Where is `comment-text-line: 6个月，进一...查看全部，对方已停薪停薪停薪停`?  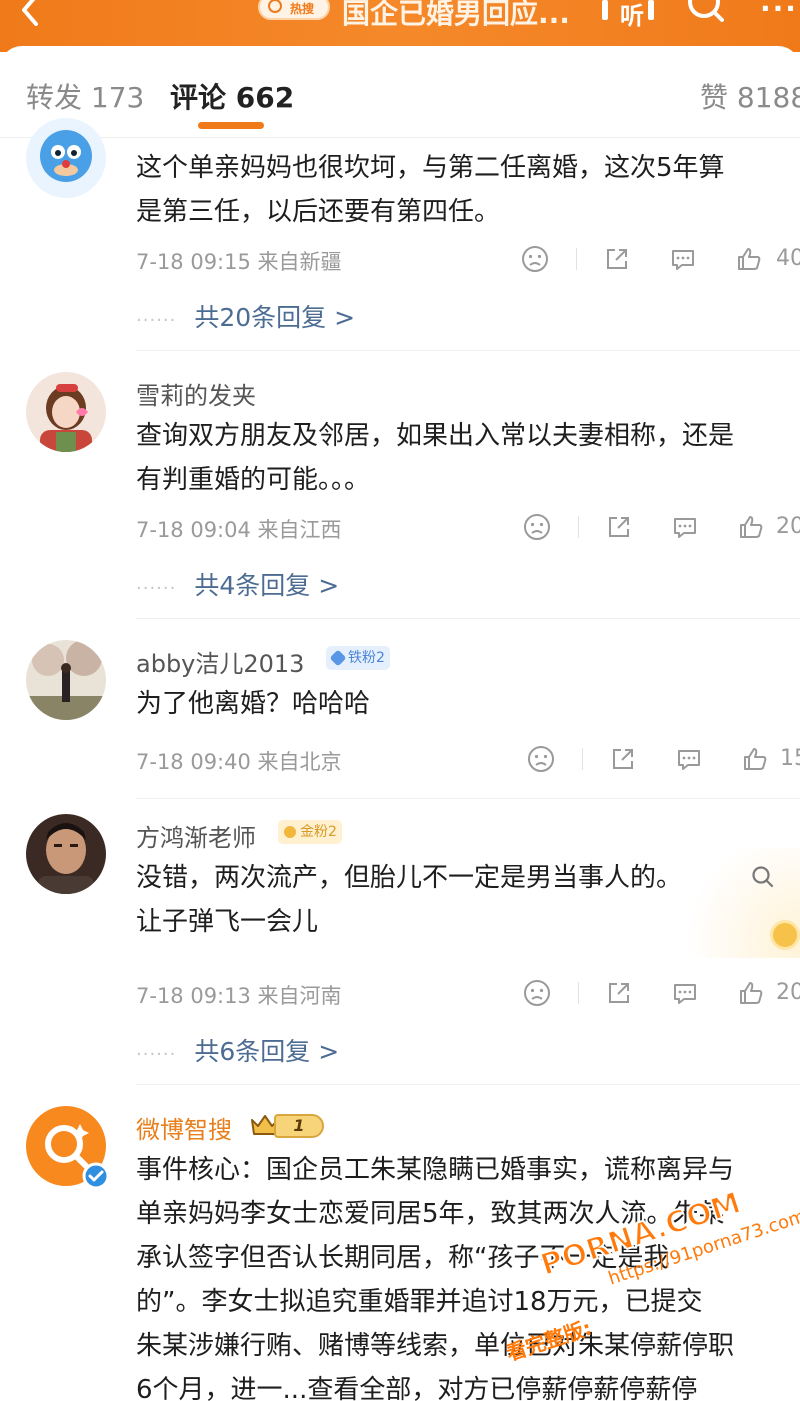
comment-text-line: 6个月，进一...查看全部，对方已停薪停薪停薪停 is located at coordinates (417, 1388).